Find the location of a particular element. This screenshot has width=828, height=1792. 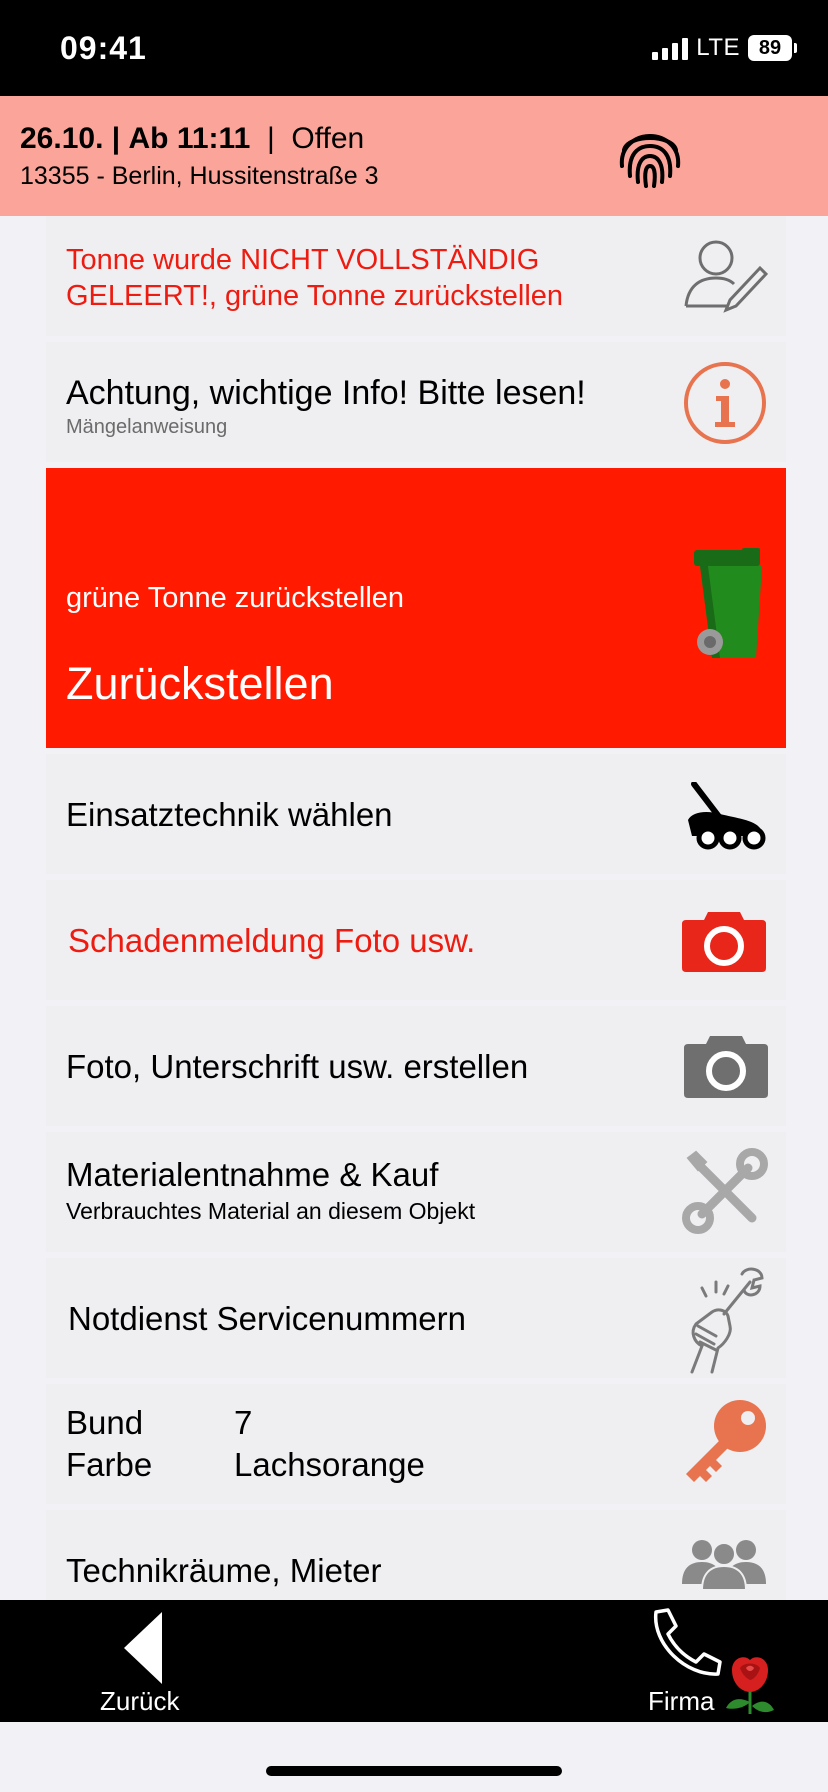

lawnmower-icon is located at coordinates (727, 816).